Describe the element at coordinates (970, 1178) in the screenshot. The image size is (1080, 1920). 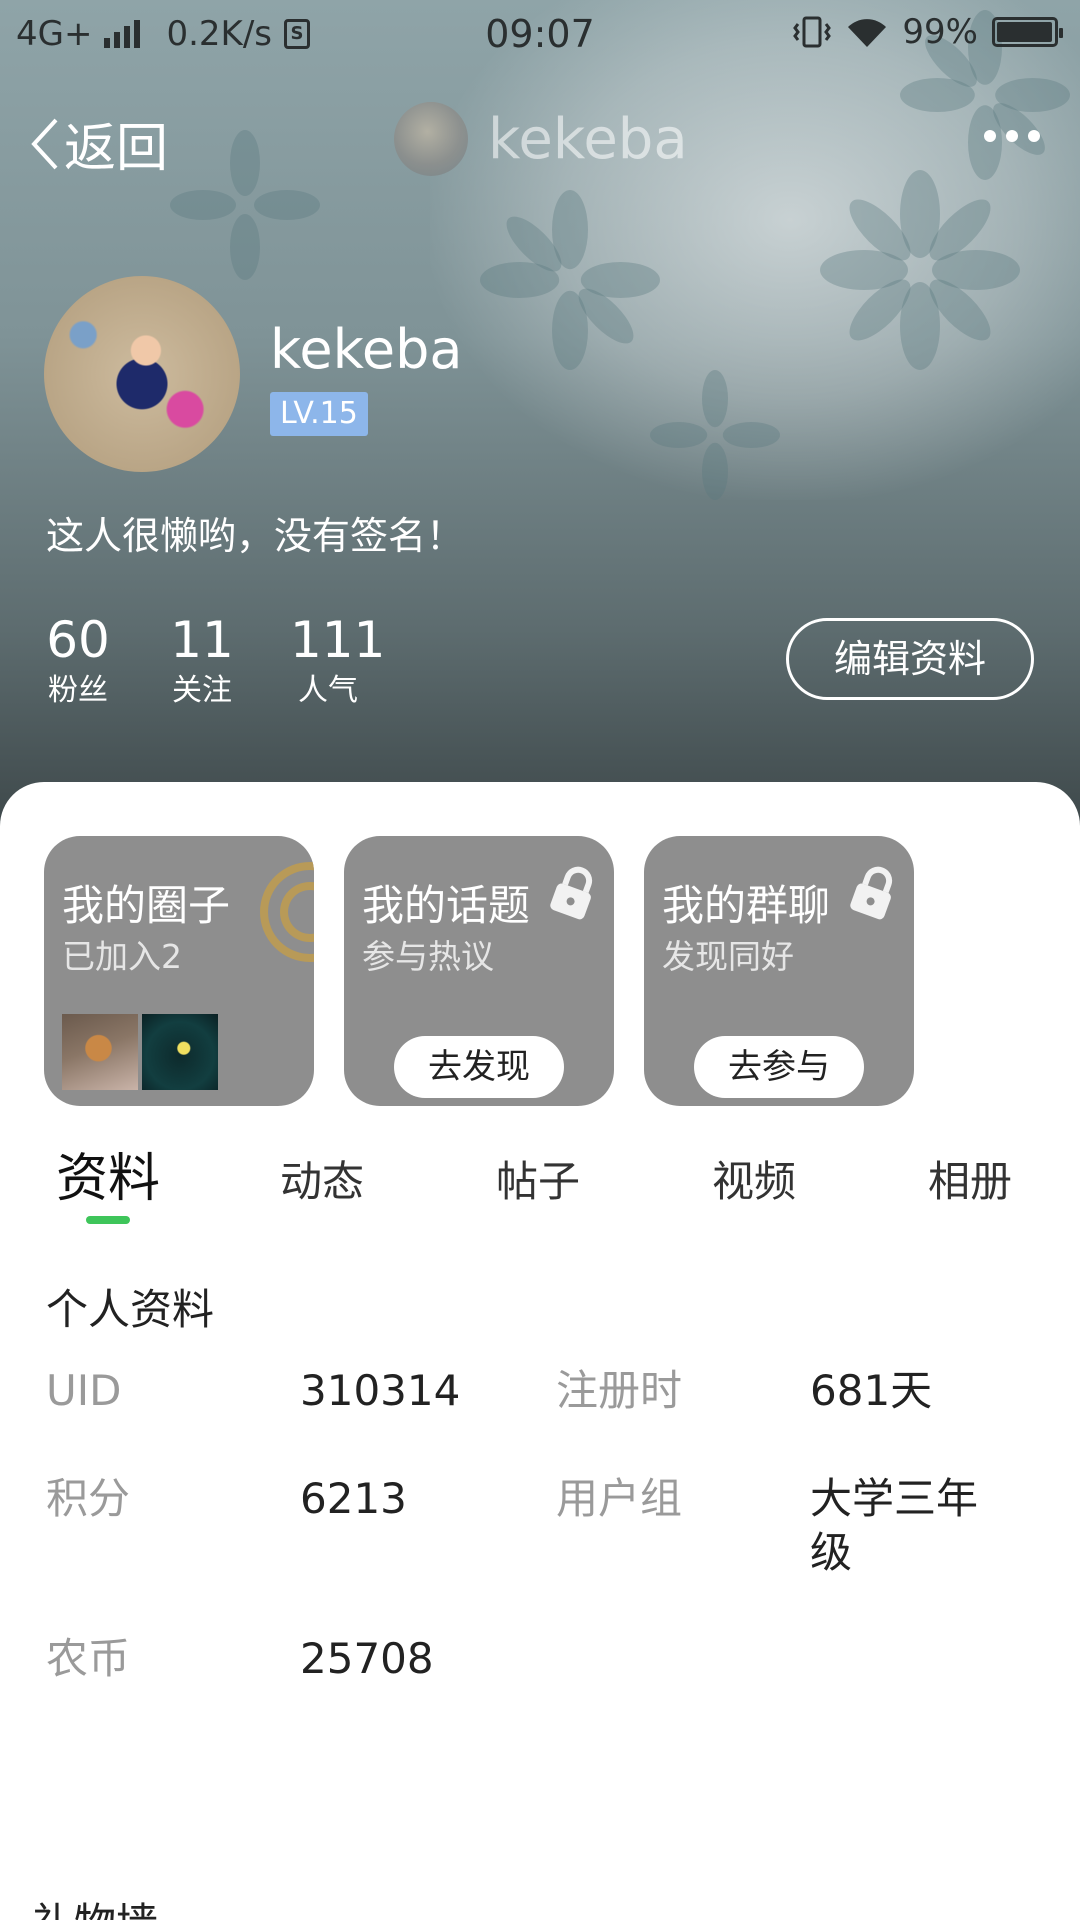
I see `tab-album: 相册` at that location.